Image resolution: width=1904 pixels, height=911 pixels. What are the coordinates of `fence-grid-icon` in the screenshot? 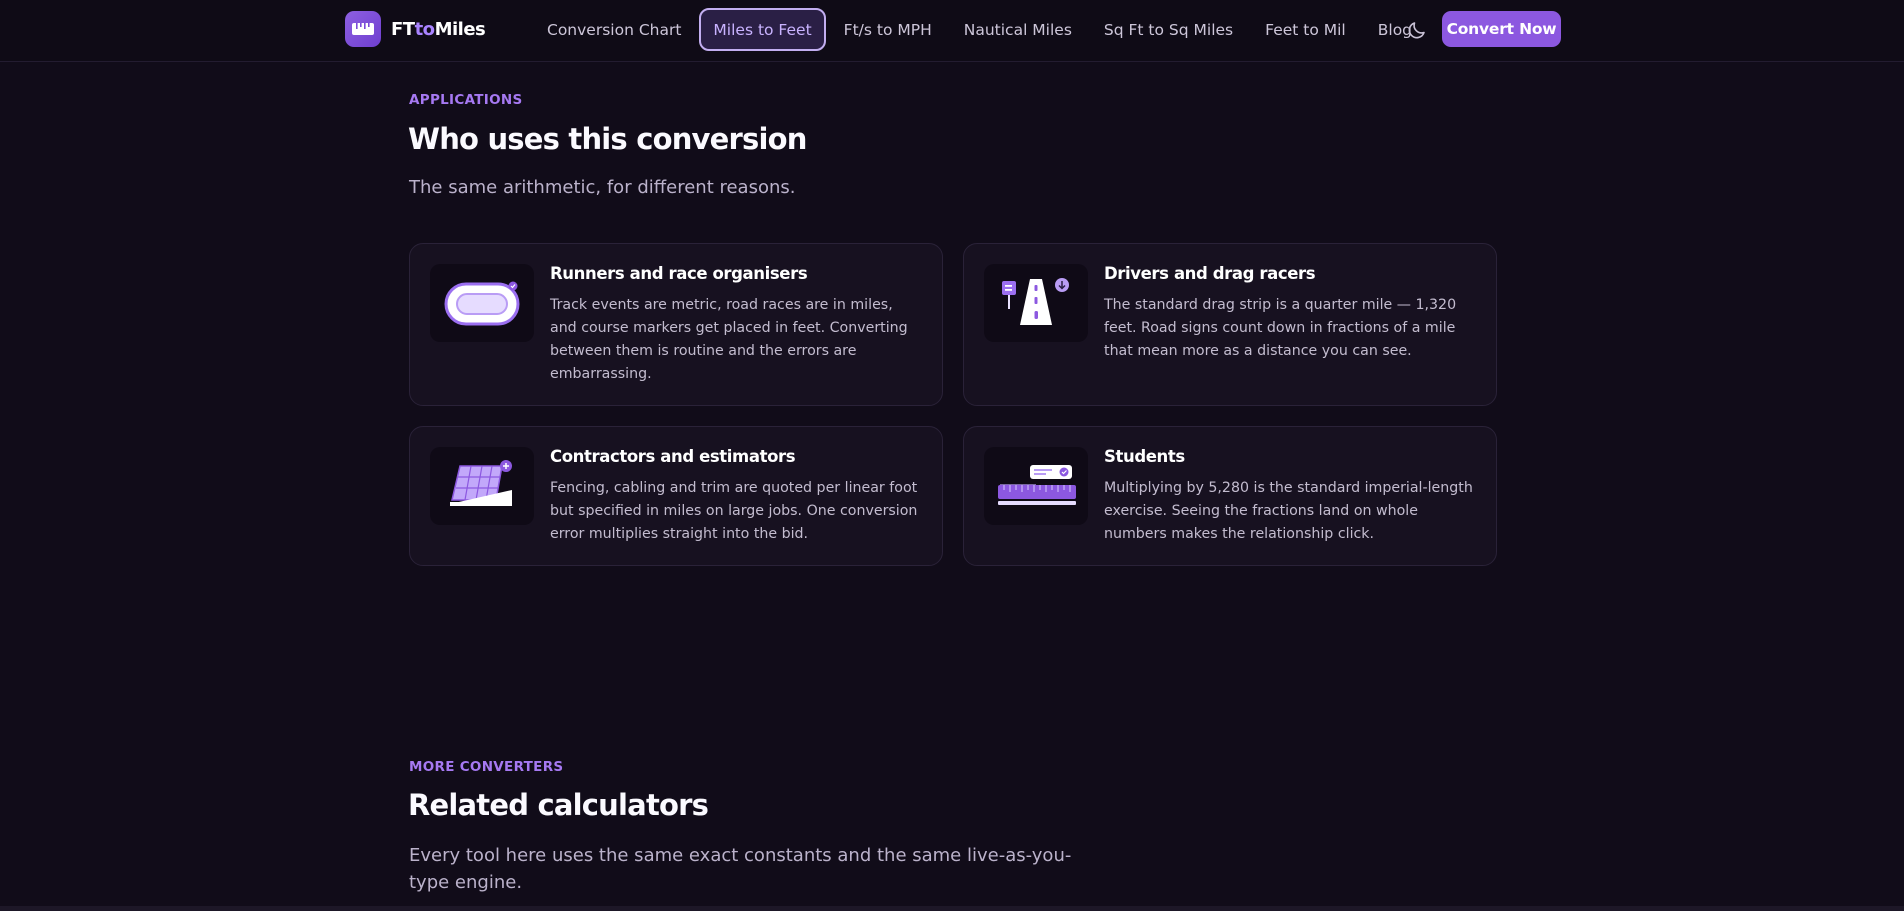 It's located at (482, 486).